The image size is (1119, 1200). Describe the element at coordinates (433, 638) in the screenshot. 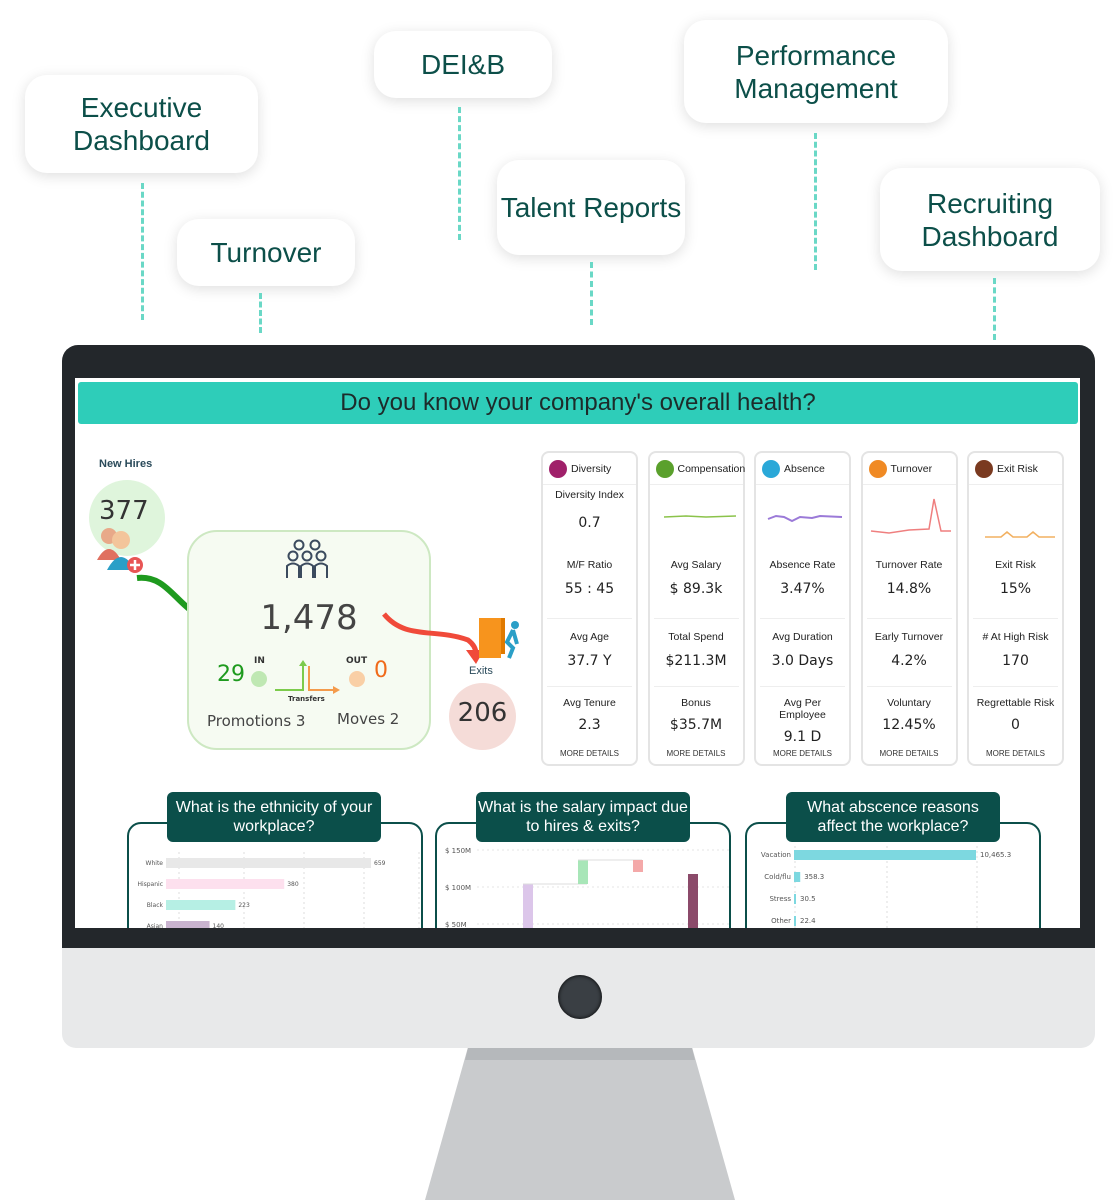

I see `exit-arrow` at that location.